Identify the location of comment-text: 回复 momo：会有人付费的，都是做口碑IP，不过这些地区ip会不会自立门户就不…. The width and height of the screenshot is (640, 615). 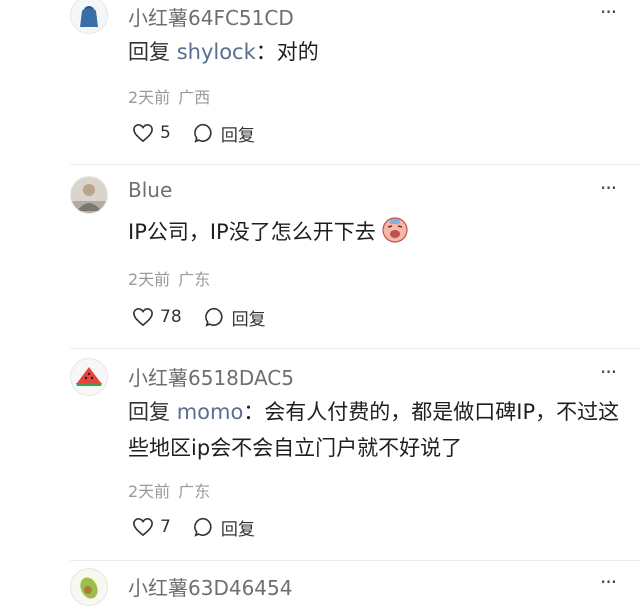
(378, 430).